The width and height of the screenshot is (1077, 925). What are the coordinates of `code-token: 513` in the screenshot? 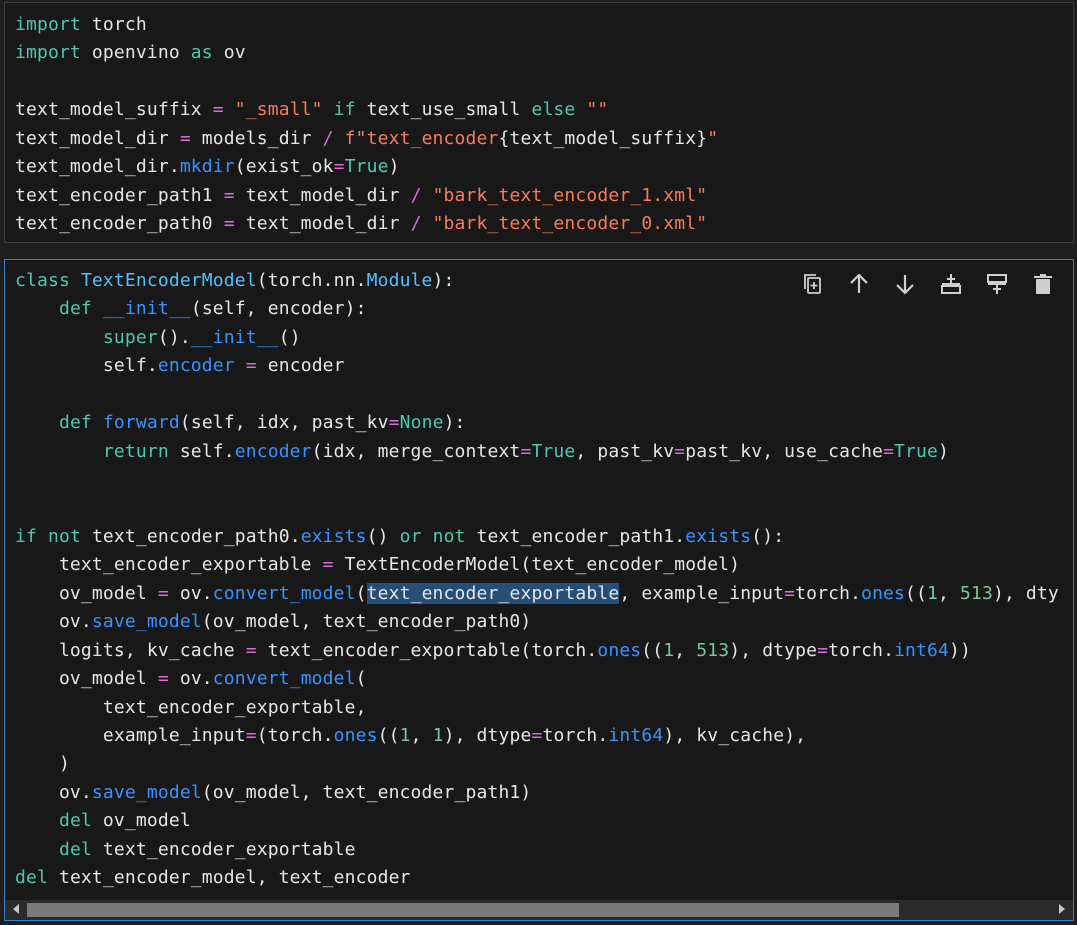 It's located at (713, 650).